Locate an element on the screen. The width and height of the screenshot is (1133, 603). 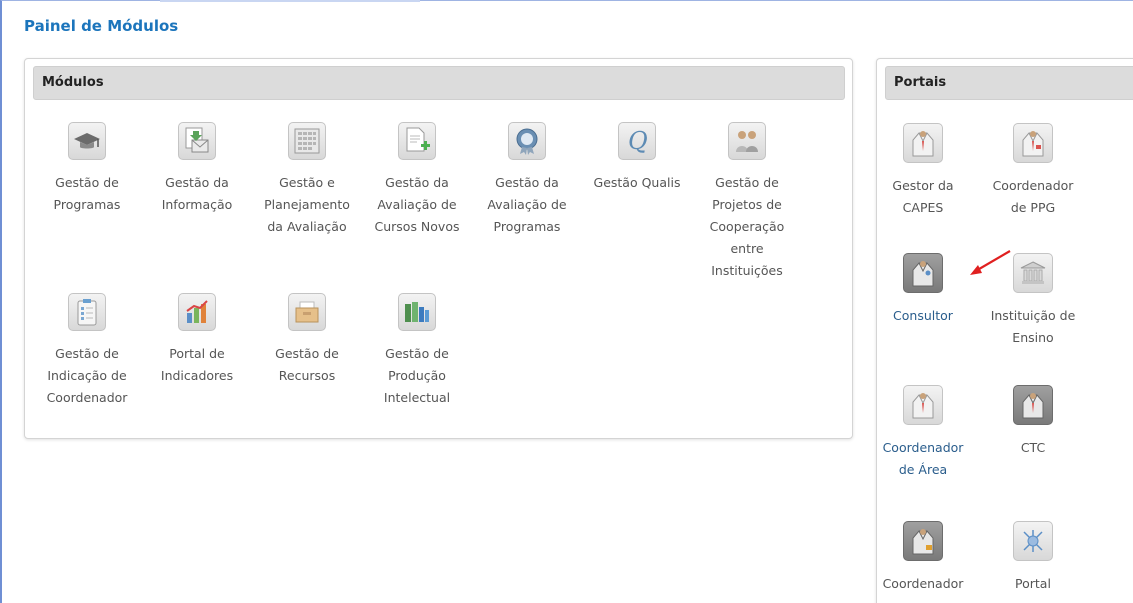
portal-label: Coordenador is located at coordinates (923, 583).